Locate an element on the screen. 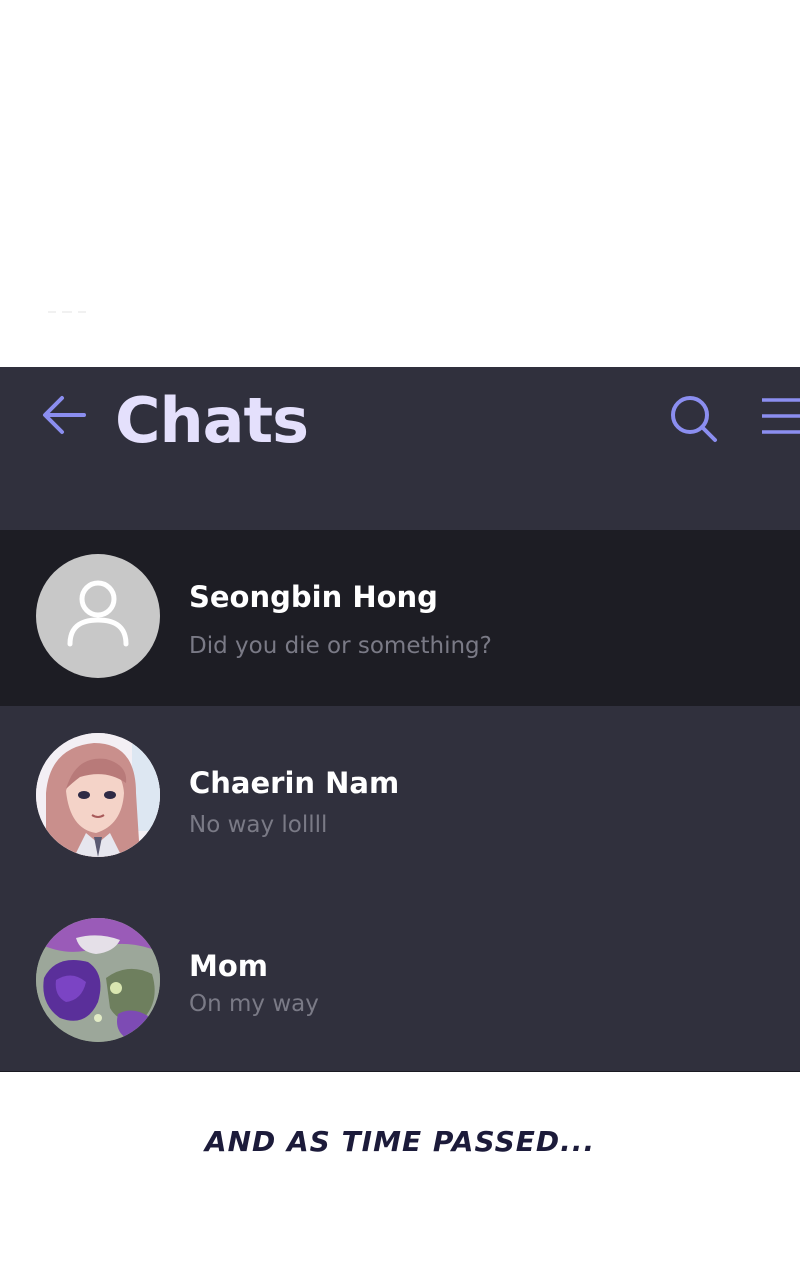 The width and height of the screenshot is (800, 1280). back-button is located at coordinates (65, 416).